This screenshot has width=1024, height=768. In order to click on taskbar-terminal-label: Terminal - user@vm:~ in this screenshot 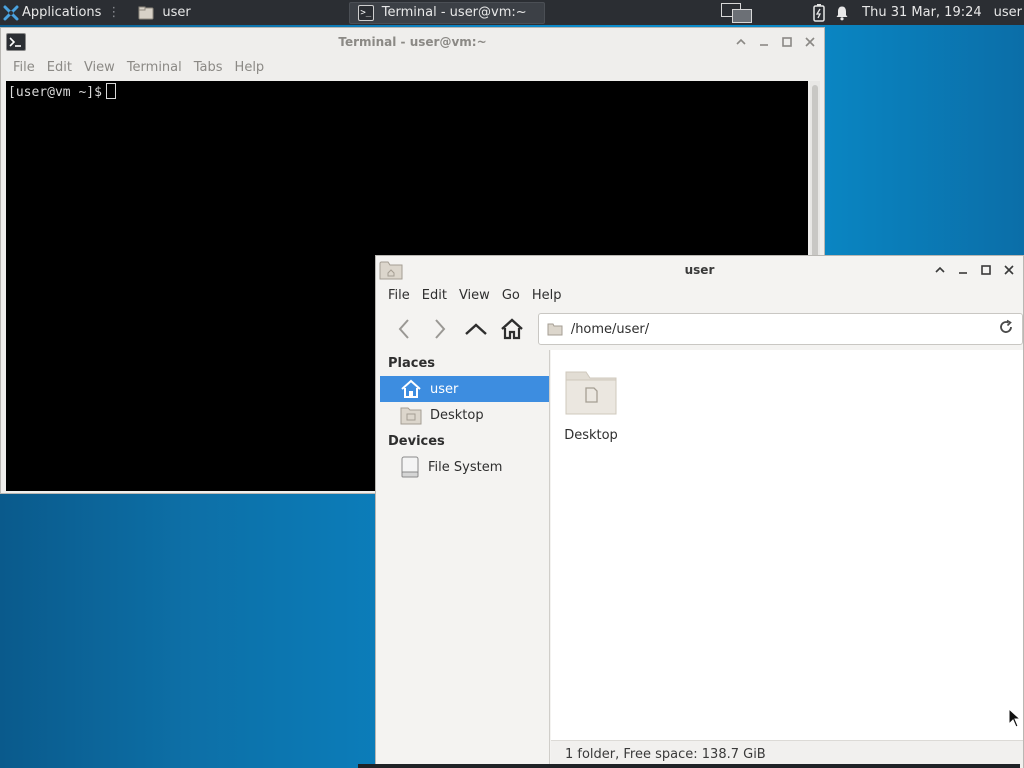, I will do `click(454, 12)`.